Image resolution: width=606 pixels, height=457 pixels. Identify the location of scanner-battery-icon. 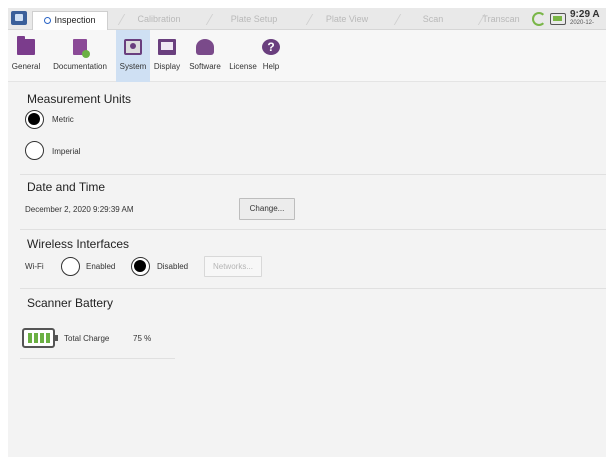
(40, 338).